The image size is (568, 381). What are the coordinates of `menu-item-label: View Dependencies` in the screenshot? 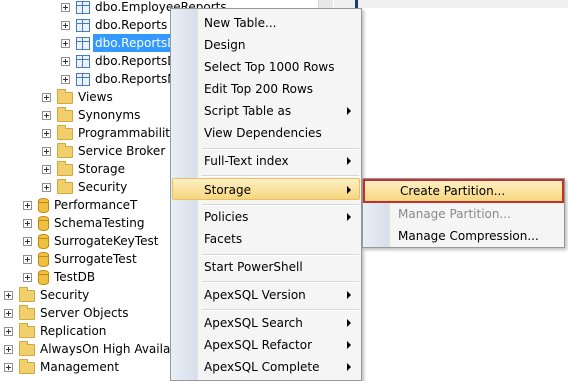 It's located at (263, 133).